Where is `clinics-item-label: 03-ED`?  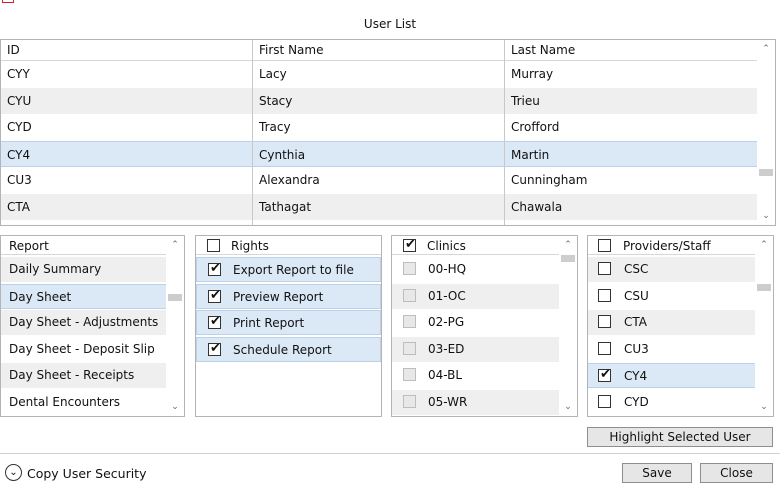
clinics-item-label: 03-ED is located at coordinates (446, 348).